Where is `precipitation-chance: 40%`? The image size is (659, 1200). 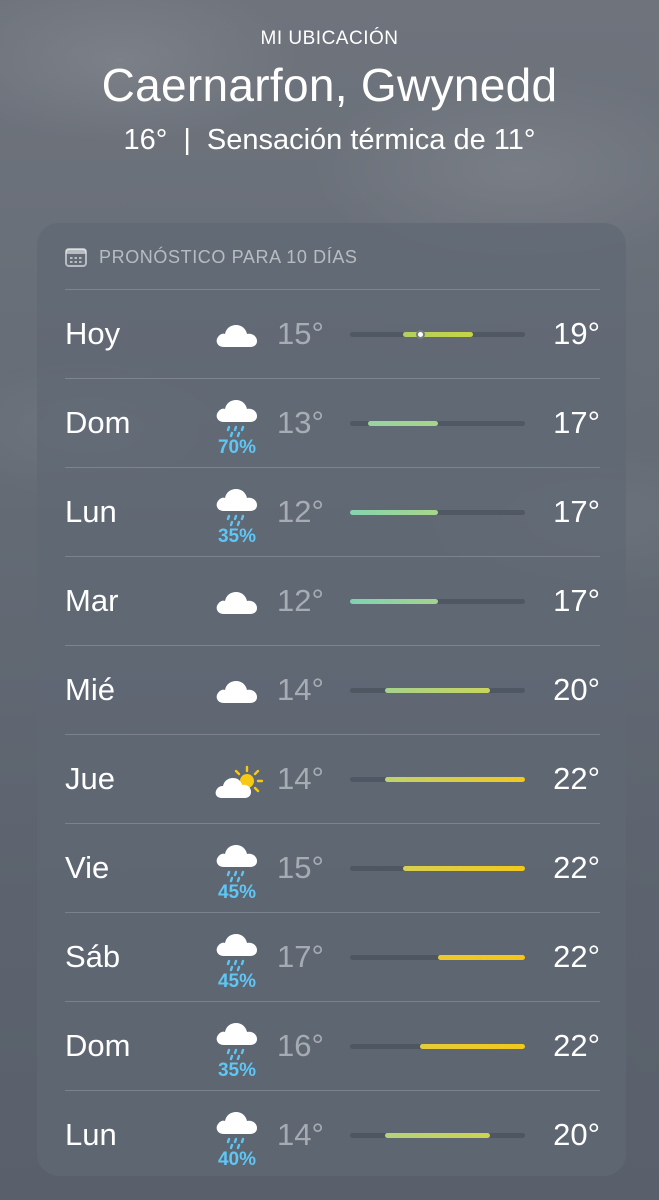
precipitation-chance: 40% is located at coordinates (237, 1159).